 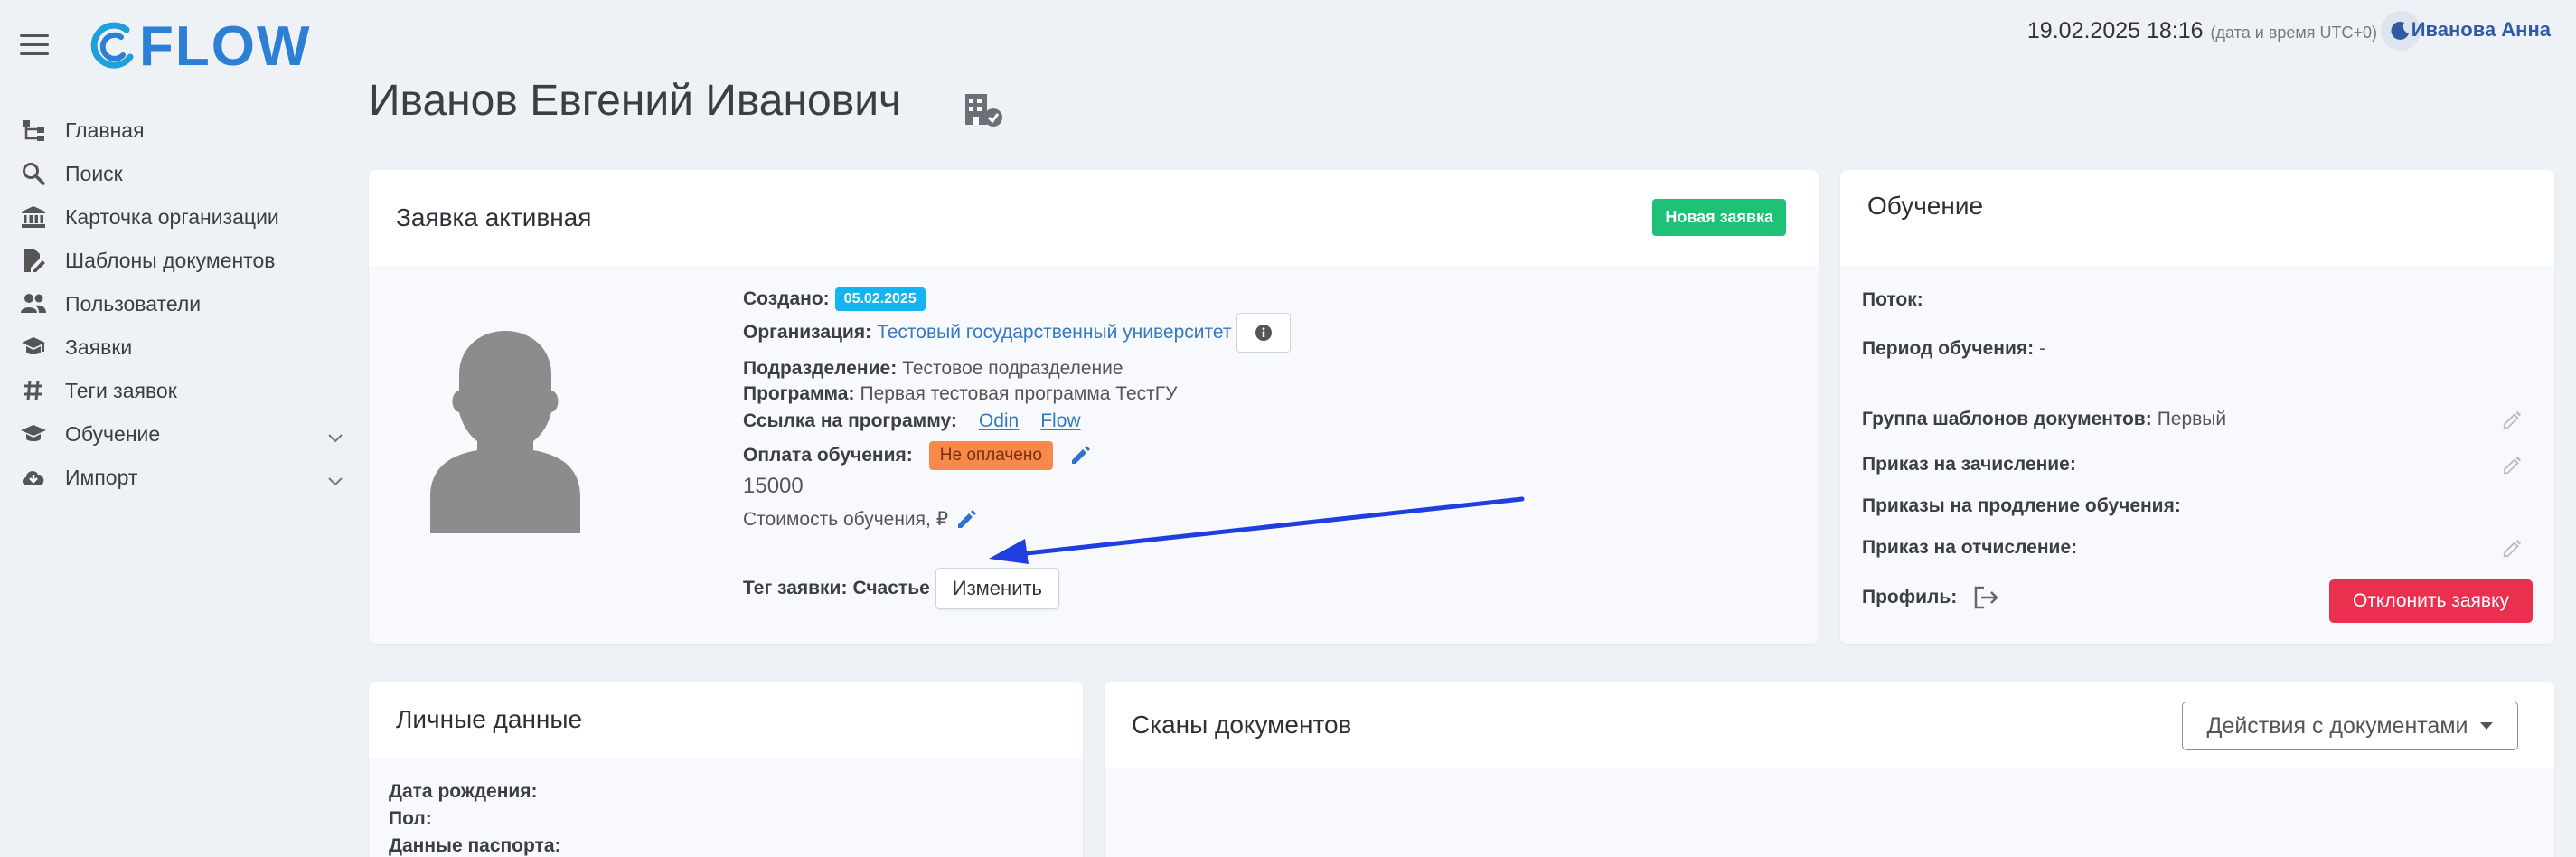 What do you see at coordinates (1019, 393) in the screenshot?
I see `program-value: Первая тестовая программа ТестГУ` at bounding box center [1019, 393].